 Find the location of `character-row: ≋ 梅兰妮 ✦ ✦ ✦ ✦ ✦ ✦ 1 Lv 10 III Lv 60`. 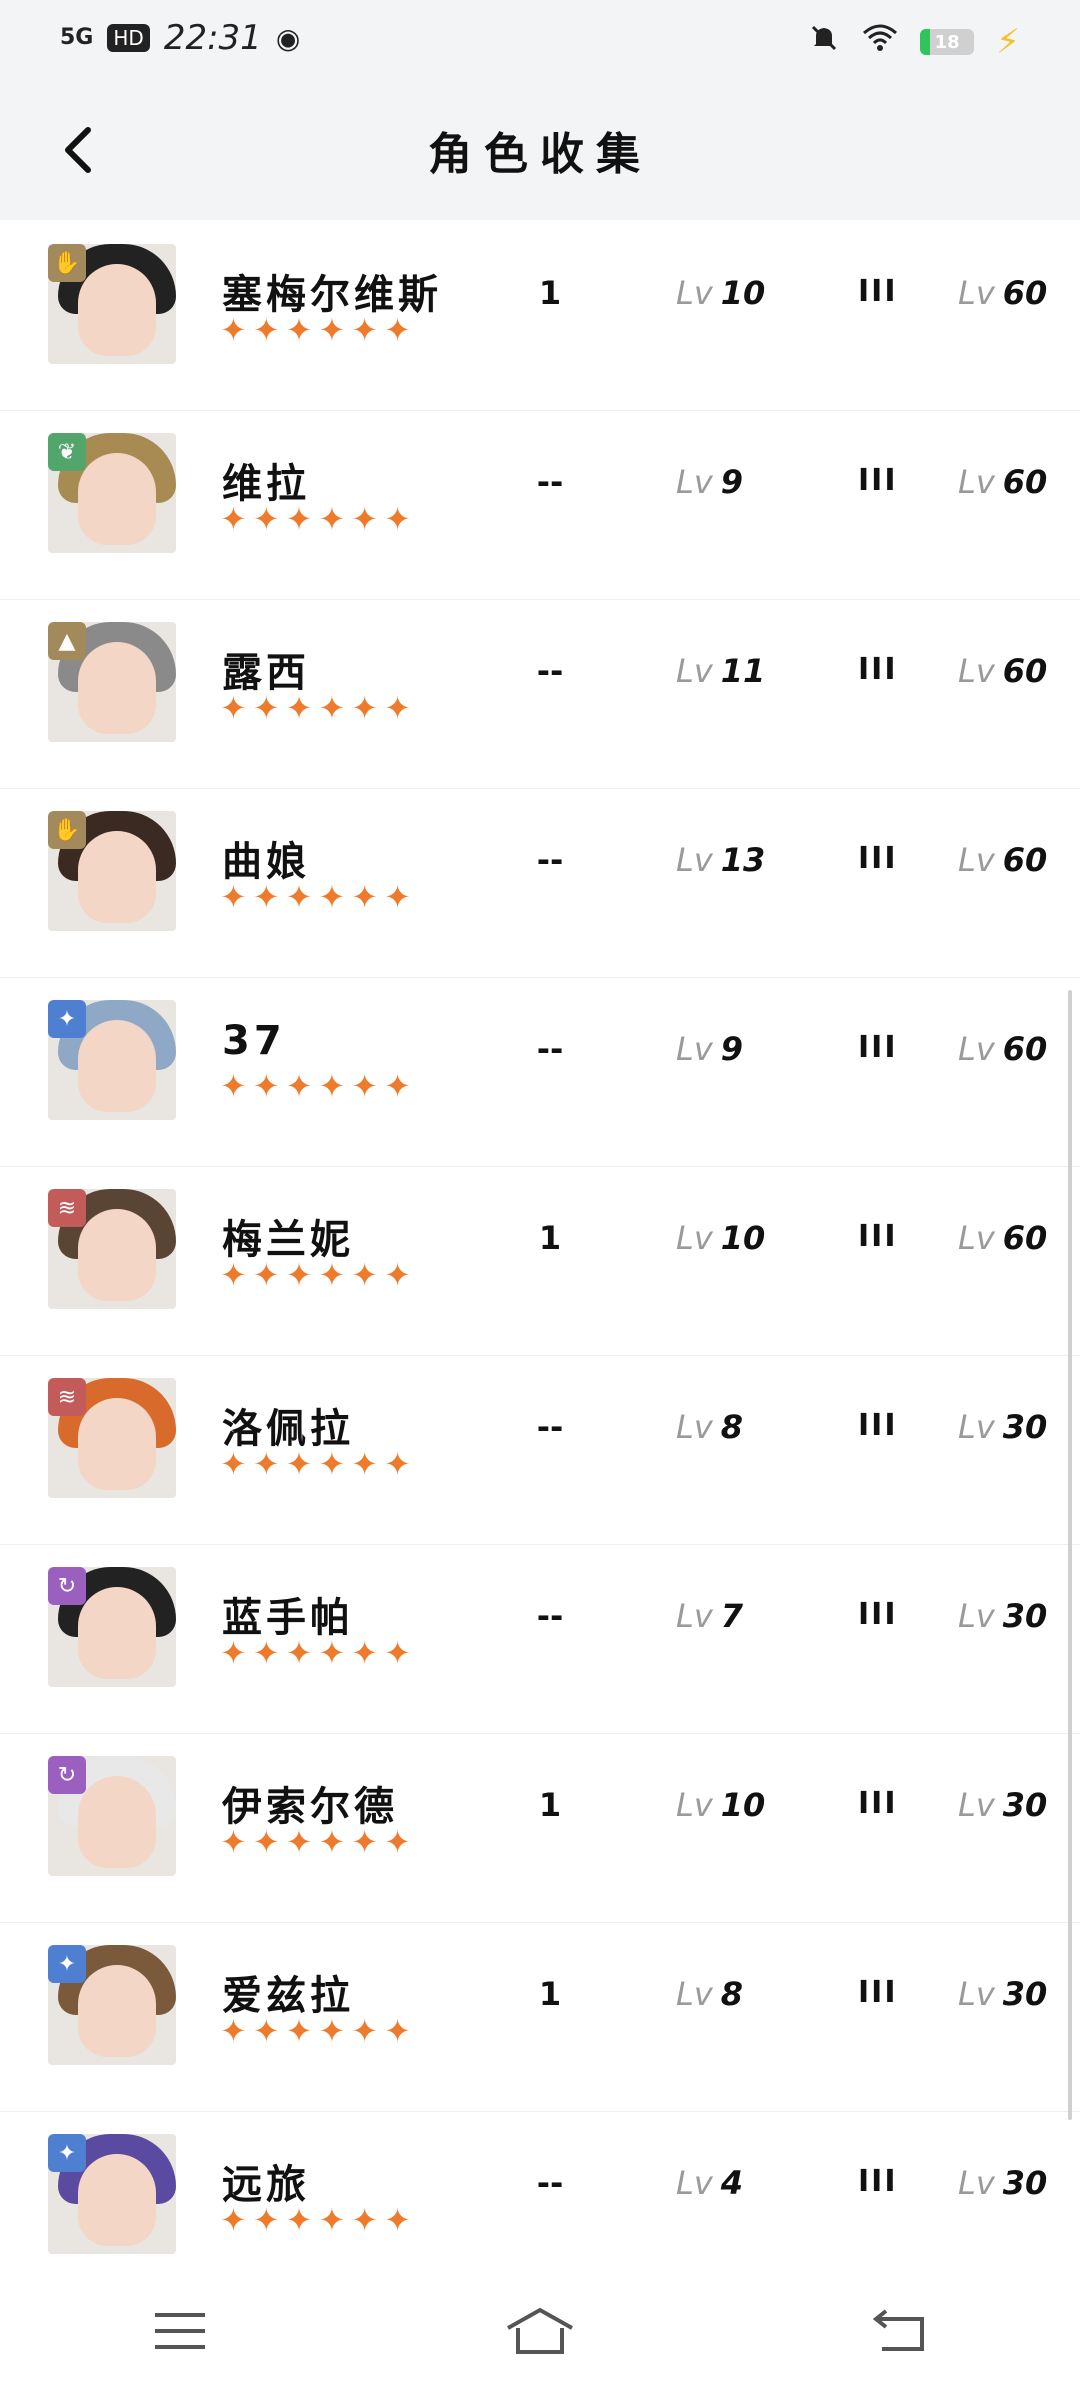

character-row: ≋ 梅兰妮 ✦ ✦ ✦ ✦ ✦ ✦ 1 Lv 10 III Lv 60 is located at coordinates (540, 1262).